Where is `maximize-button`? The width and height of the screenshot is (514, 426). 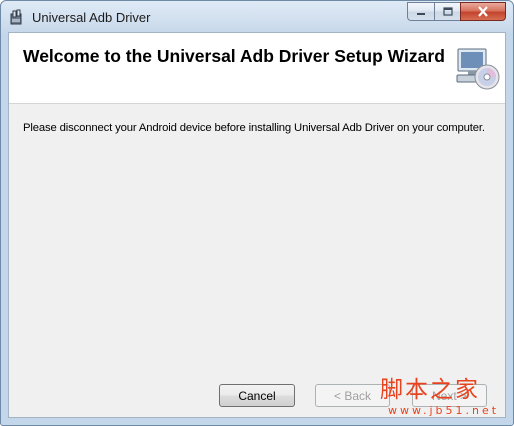
maximize-button is located at coordinates (447, 11).